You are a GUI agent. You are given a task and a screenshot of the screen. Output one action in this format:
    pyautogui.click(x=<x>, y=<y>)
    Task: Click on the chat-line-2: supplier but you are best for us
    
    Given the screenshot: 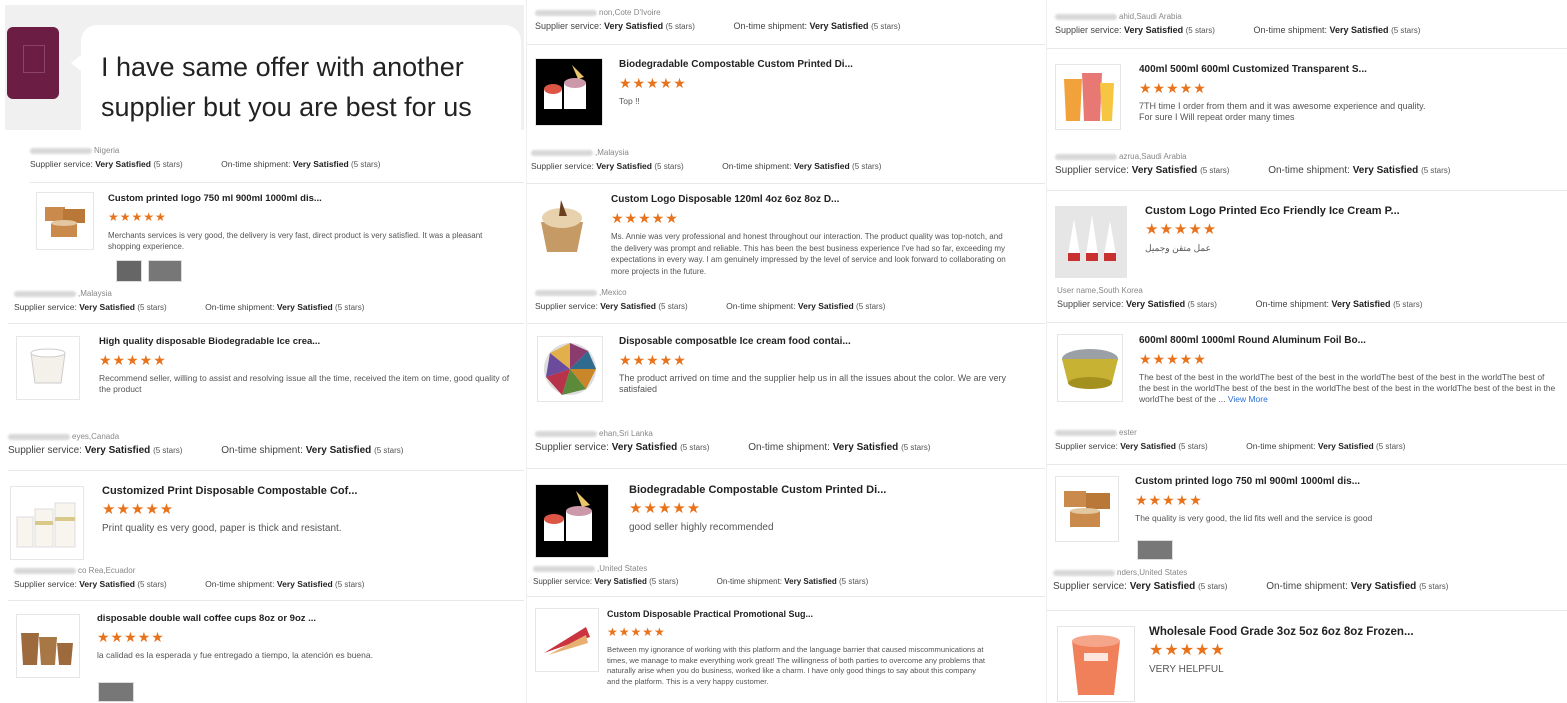 What is the action you would take?
    pyautogui.click(x=286, y=107)
    